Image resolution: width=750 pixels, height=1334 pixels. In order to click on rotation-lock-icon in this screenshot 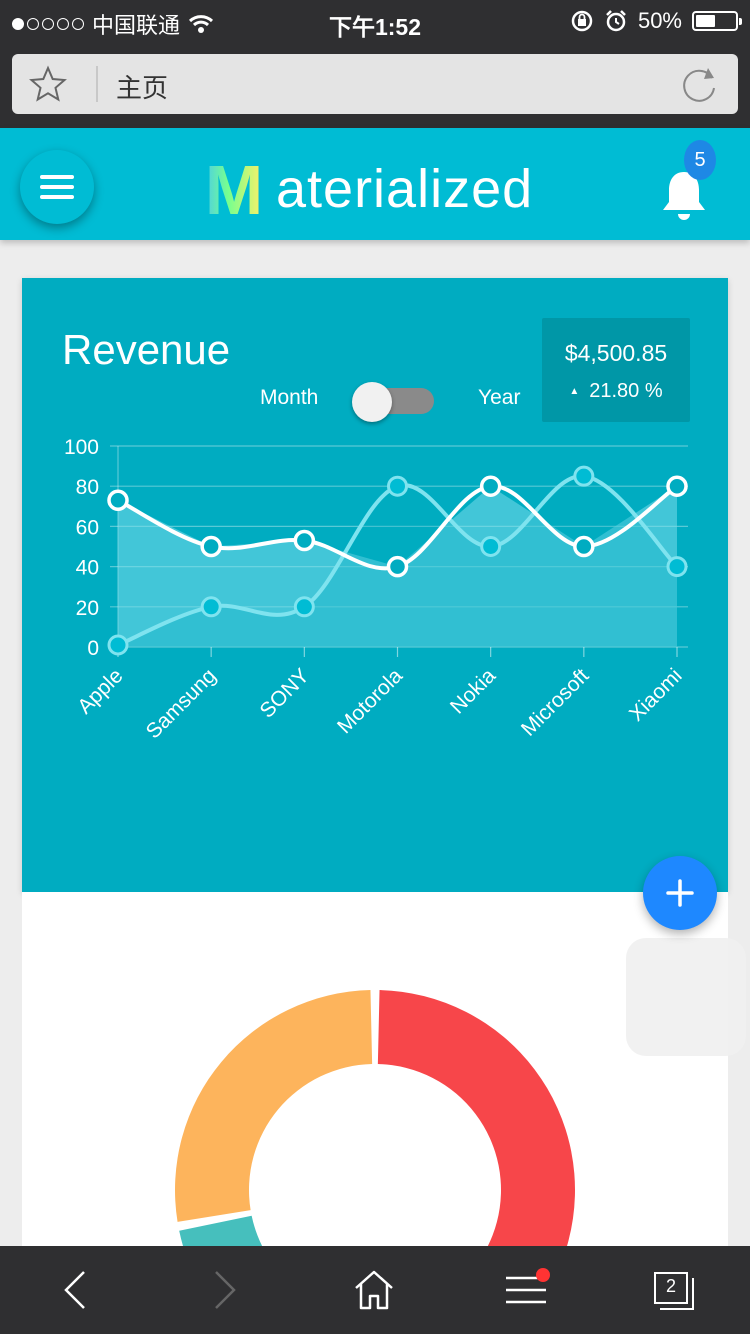, I will do `click(582, 21)`.